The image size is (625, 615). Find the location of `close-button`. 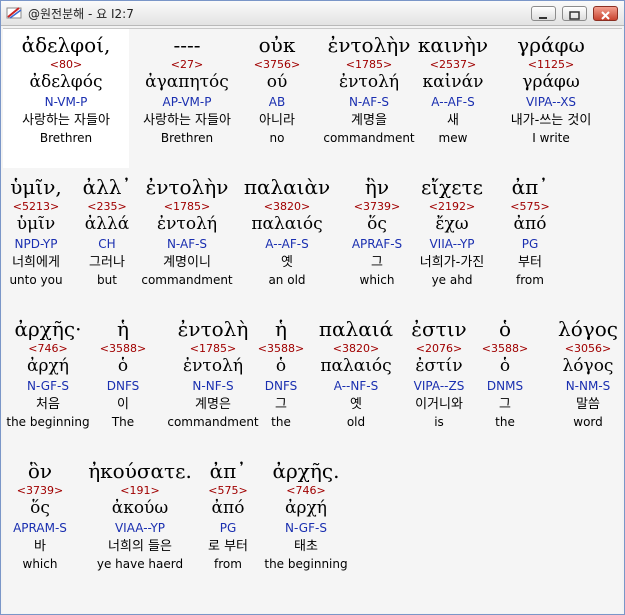

close-button is located at coordinates (605, 13).